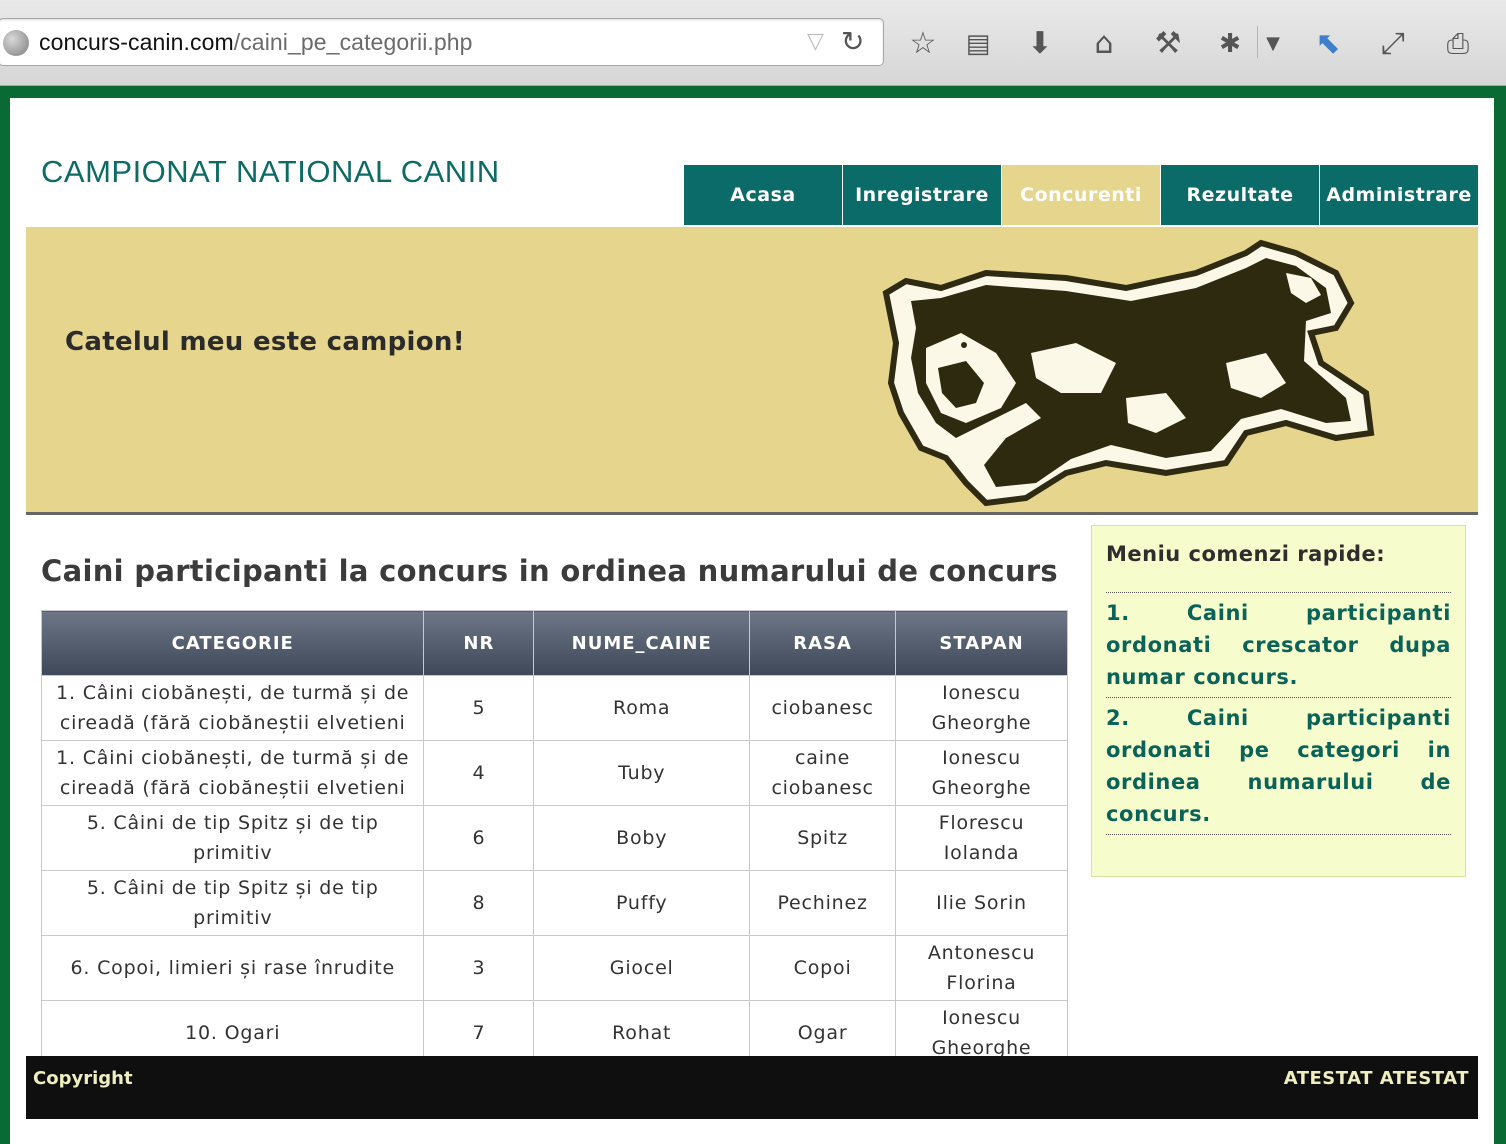 The height and width of the screenshot is (1144, 1506). What do you see at coordinates (1328, 44) in the screenshot?
I see `cursor-inspect-icon: ⬉` at bounding box center [1328, 44].